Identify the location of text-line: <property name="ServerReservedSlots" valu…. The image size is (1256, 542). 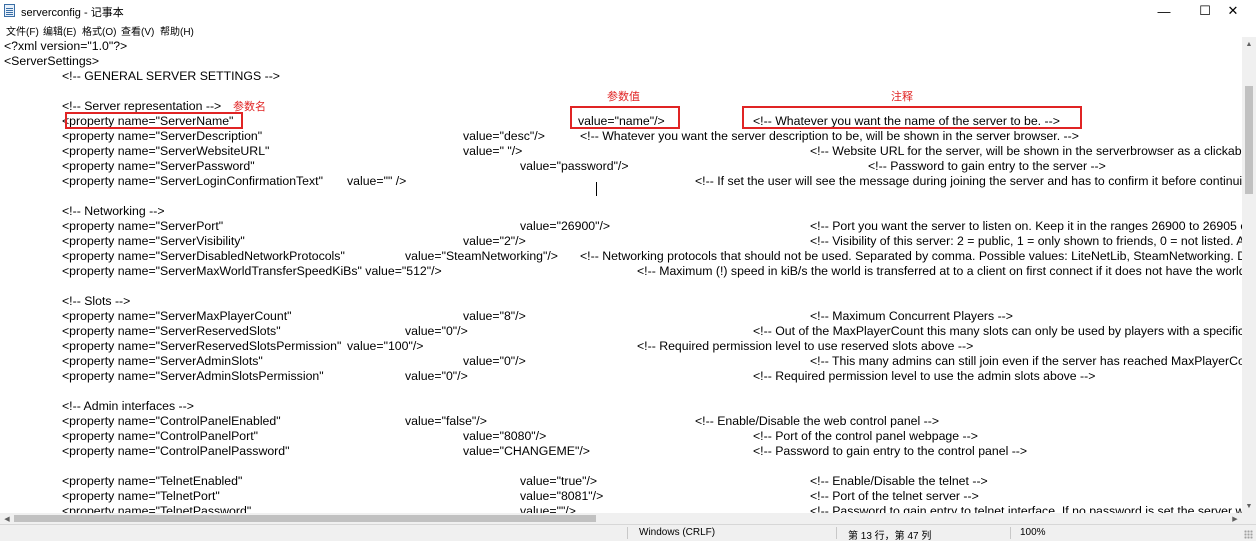
(621, 331).